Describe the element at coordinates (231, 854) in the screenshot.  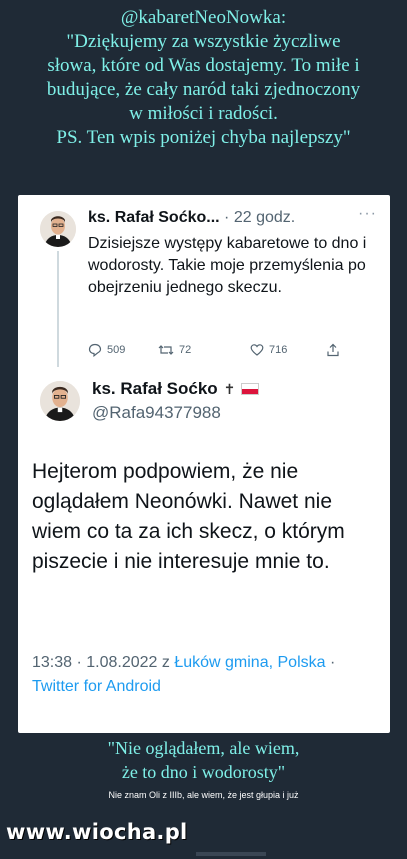
I see `bottom-bar` at that location.